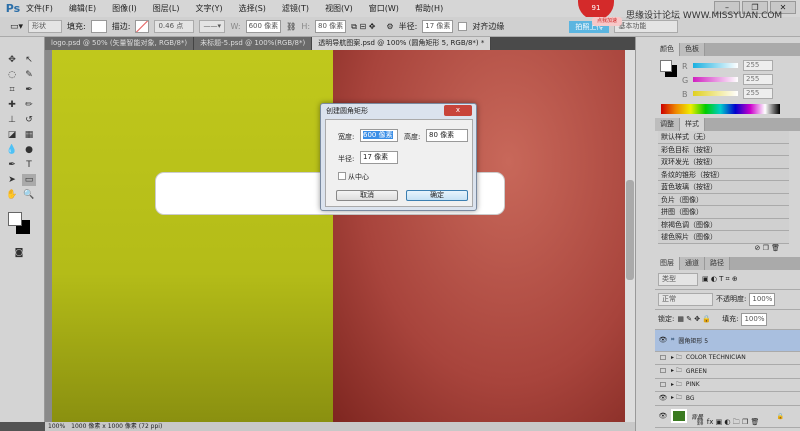 This screenshot has width=800, height=431. I want to click on gradient-icon: ▦, so click(29, 135).